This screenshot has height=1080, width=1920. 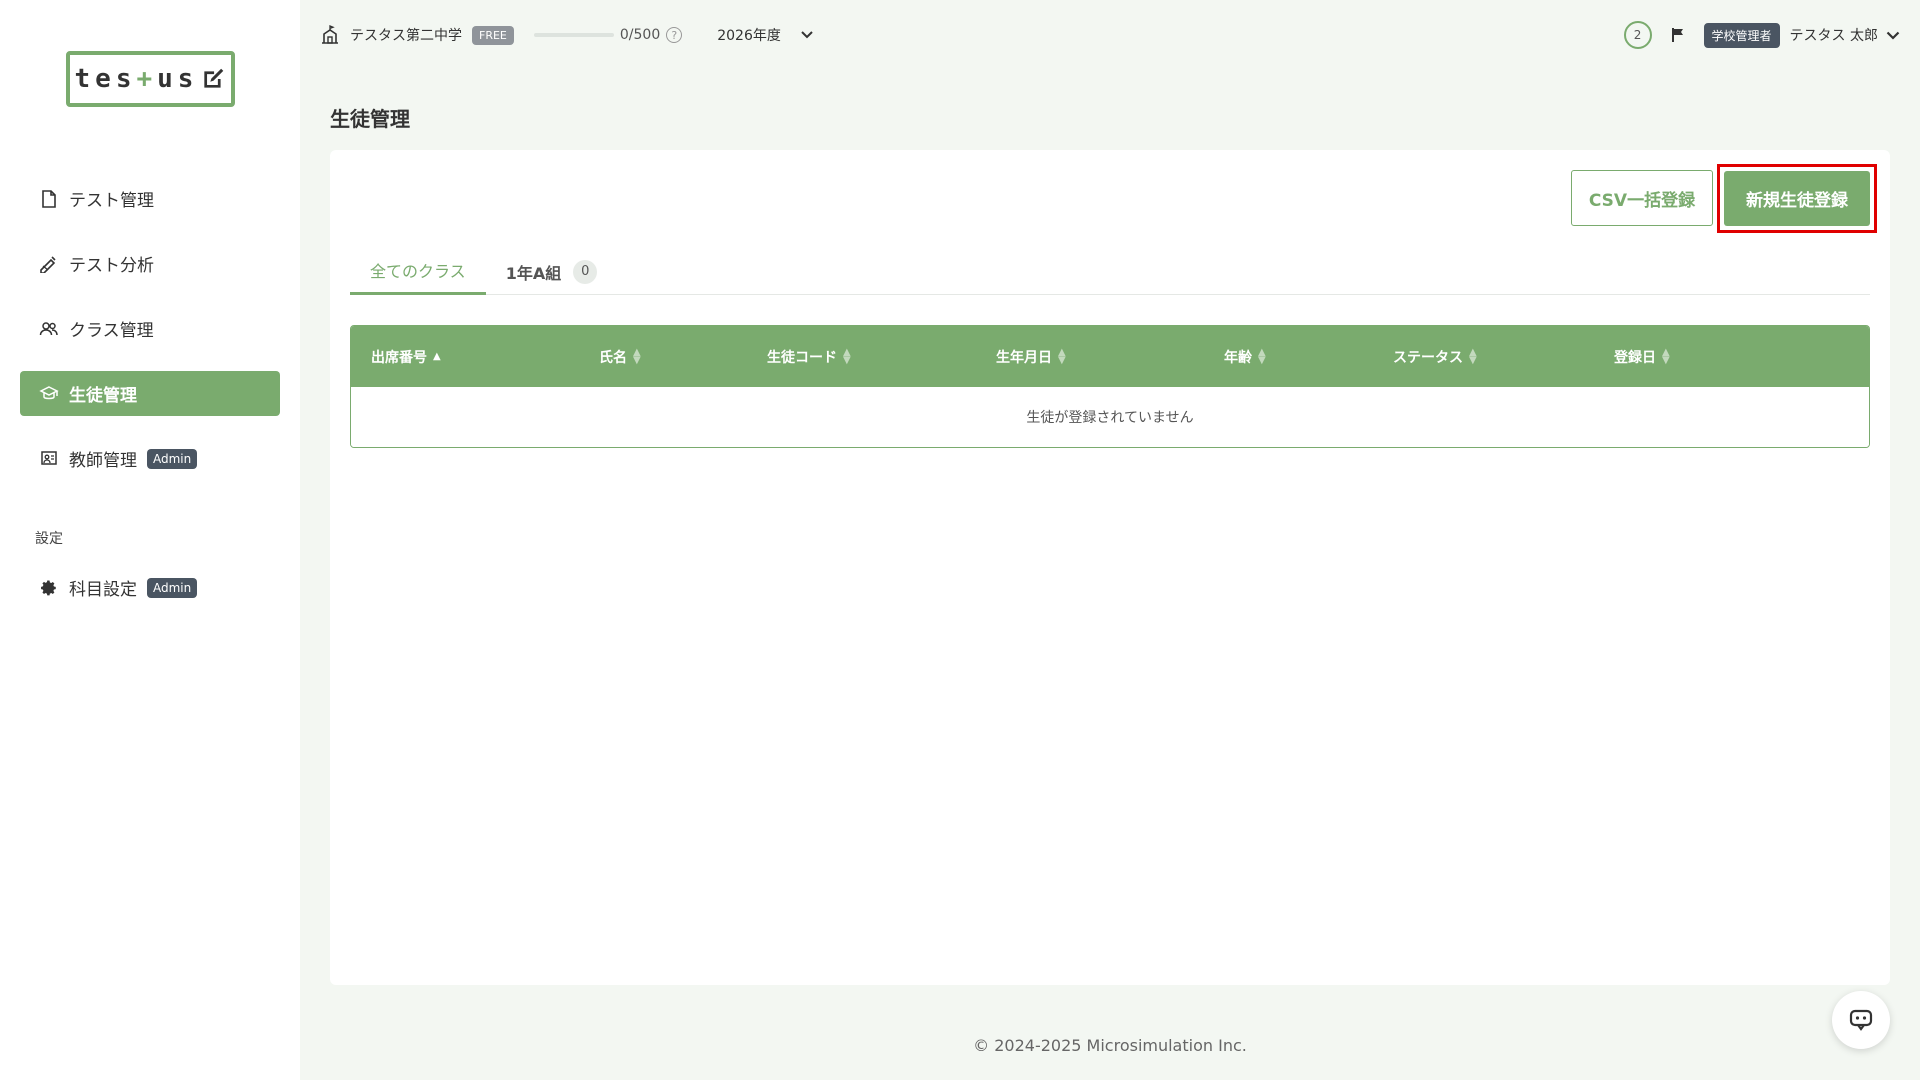 I want to click on tab-label: 全てのクラス, so click(x=418, y=271).